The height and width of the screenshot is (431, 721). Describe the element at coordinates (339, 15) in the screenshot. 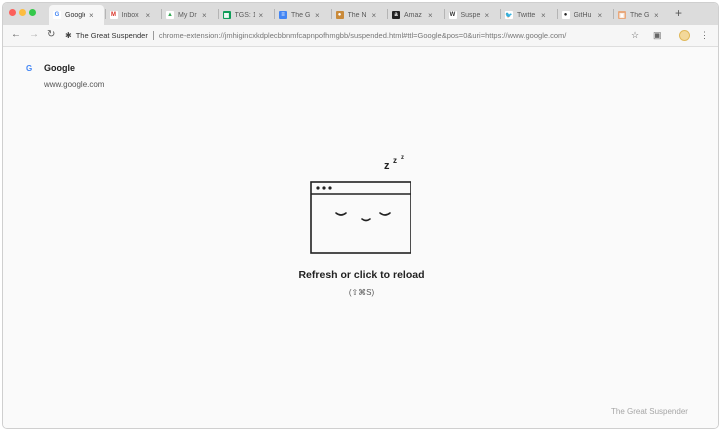

I see `circle-icon: ●` at that location.